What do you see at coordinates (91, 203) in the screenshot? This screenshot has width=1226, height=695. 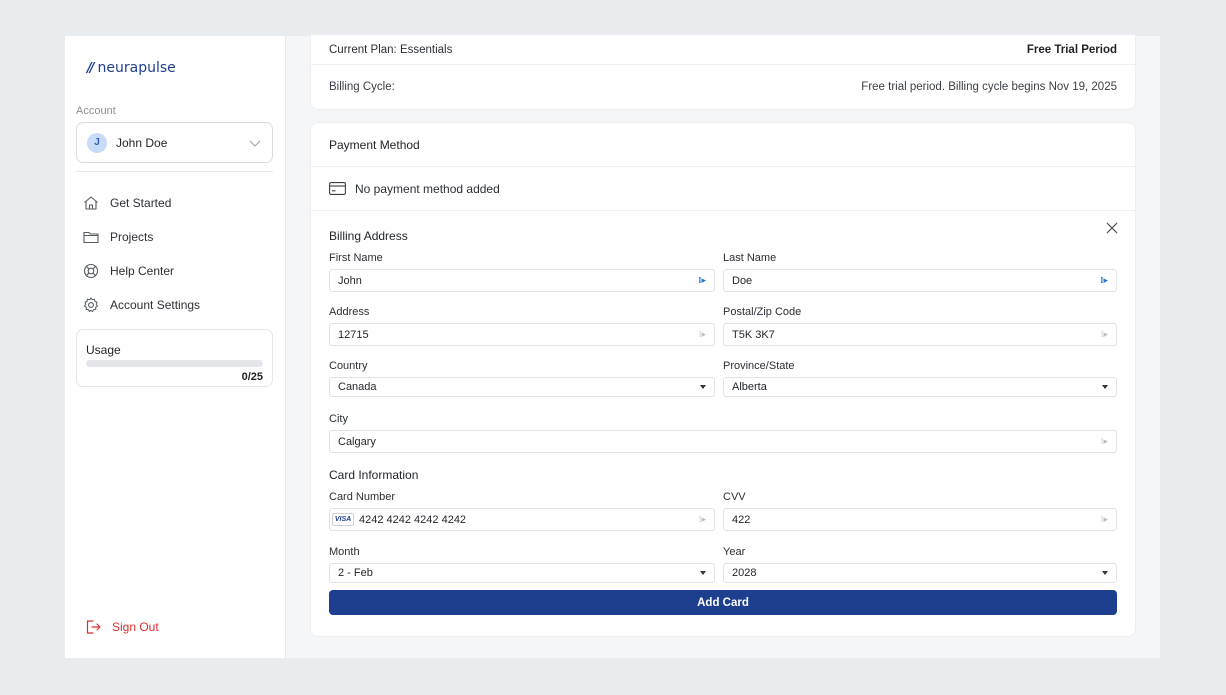 I see `home-icon` at bounding box center [91, 203].